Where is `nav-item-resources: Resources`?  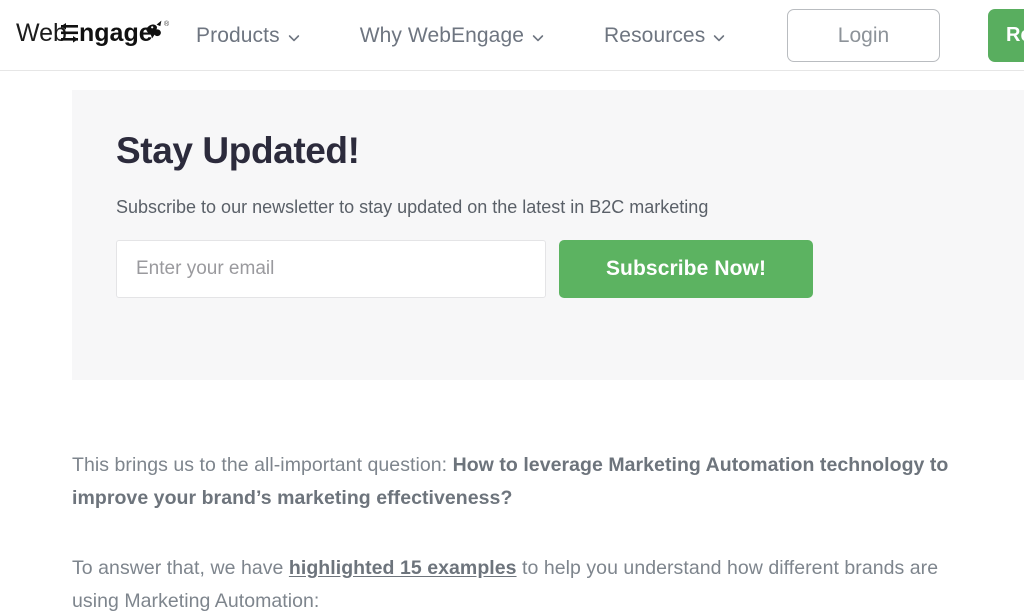
nav-item-resources: Resources is located at coordinates (664, 36).